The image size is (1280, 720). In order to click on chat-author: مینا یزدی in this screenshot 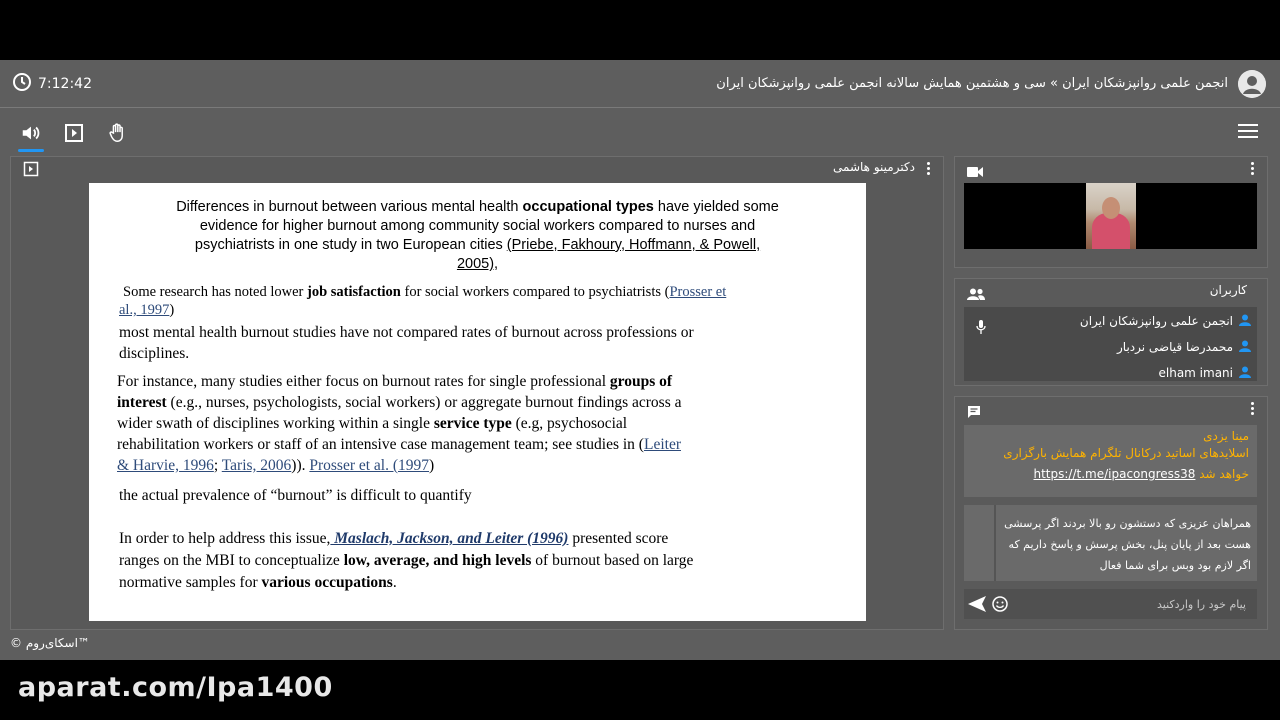, I will do `click(1226, 436)`.